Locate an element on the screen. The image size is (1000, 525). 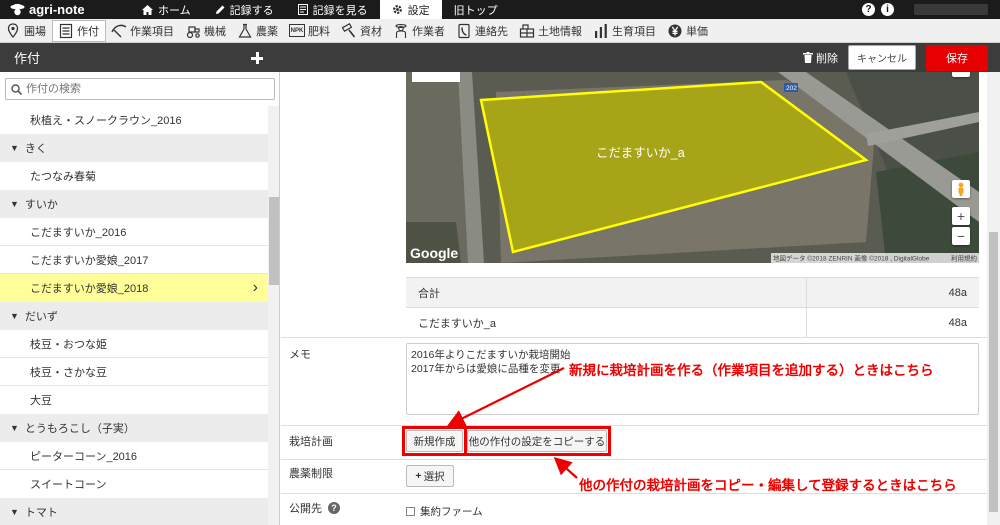
header-bar: 作付 削除 キャンセル 保存 is located at coordinates (500, 57).